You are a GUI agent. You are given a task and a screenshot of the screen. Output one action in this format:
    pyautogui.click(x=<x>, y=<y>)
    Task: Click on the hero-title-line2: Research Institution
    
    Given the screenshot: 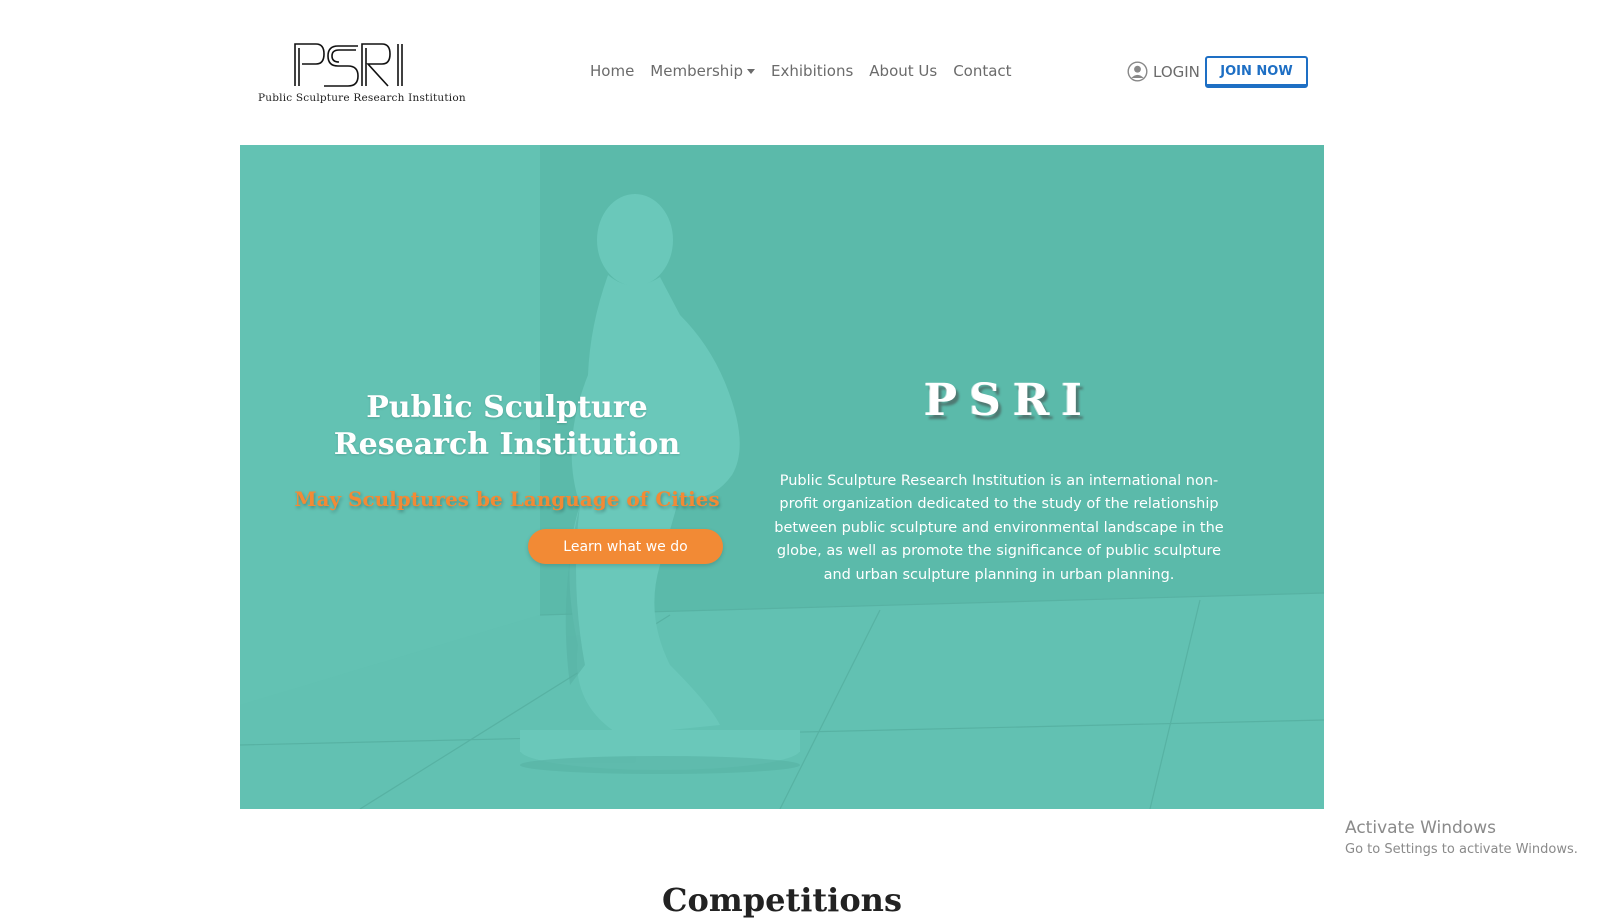 What is the action you would take?
    pyautogui.click(x=507, y=444)
    